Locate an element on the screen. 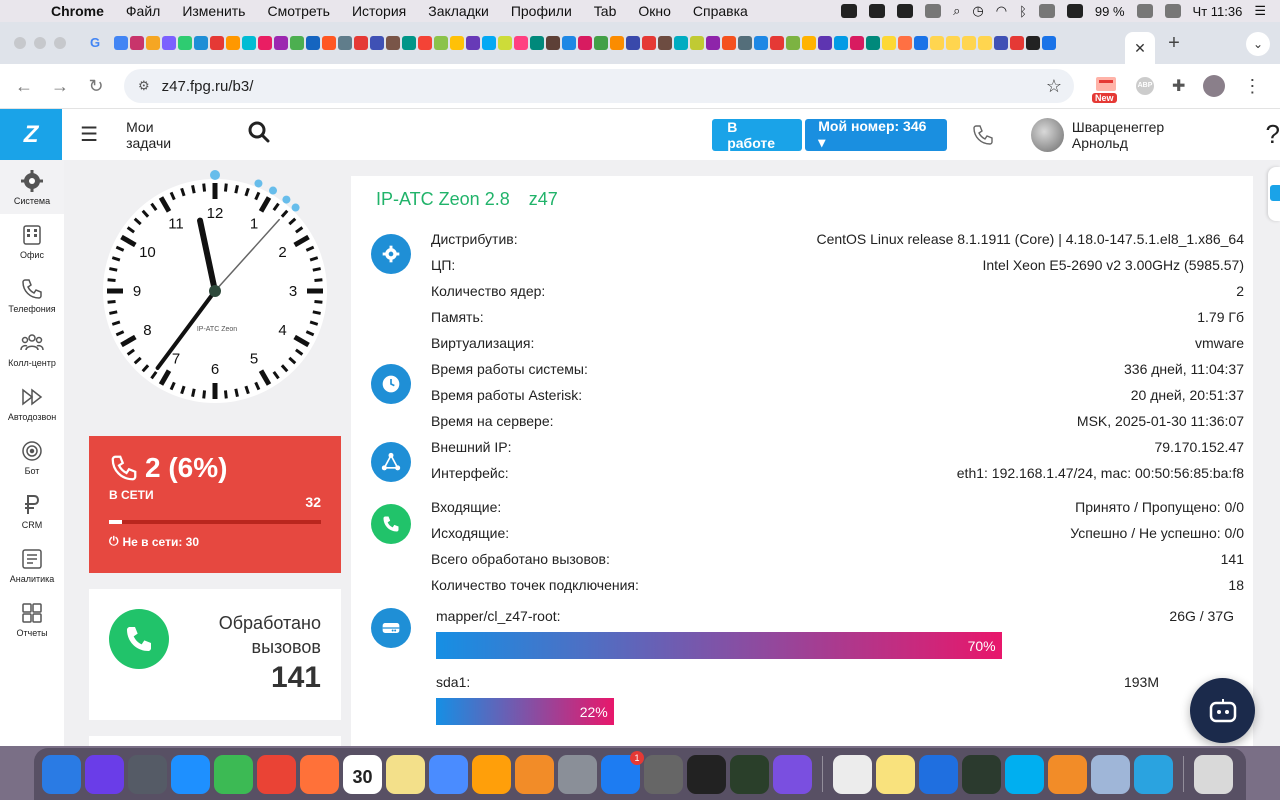  activity-icon is located at coordinates (706, 774).